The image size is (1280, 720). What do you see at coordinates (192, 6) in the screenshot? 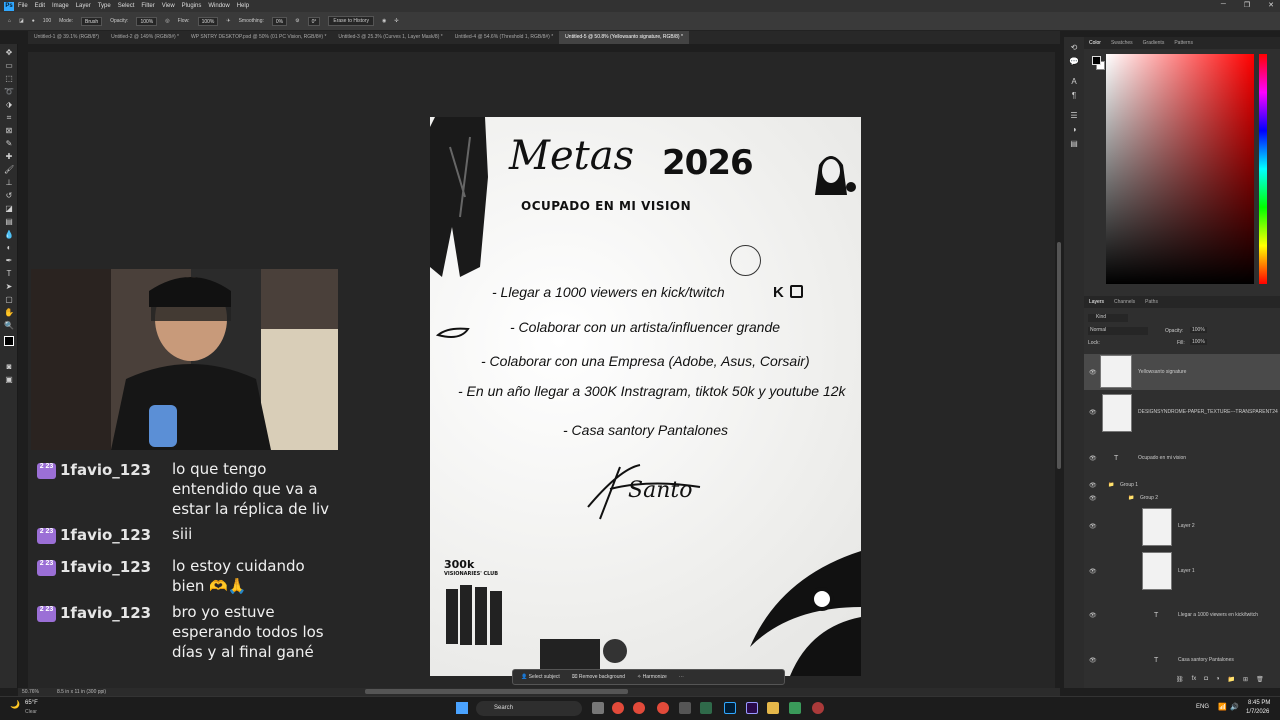
I see `menu-plugins: Plugins` at bounding box center [192, 6].